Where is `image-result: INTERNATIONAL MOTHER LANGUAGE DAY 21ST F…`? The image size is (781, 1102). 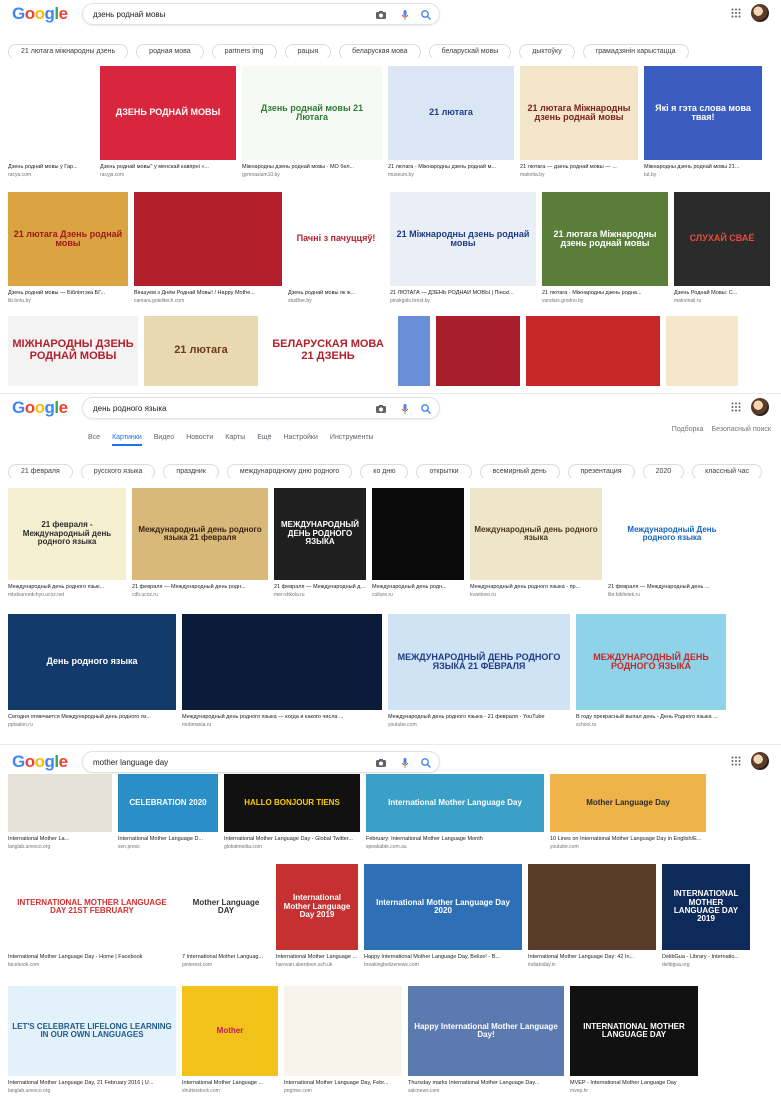 image-result: INTERNATIONAL MOTHER LANGUAGE DAY 21ST F… is located at coordinates (92, 918).